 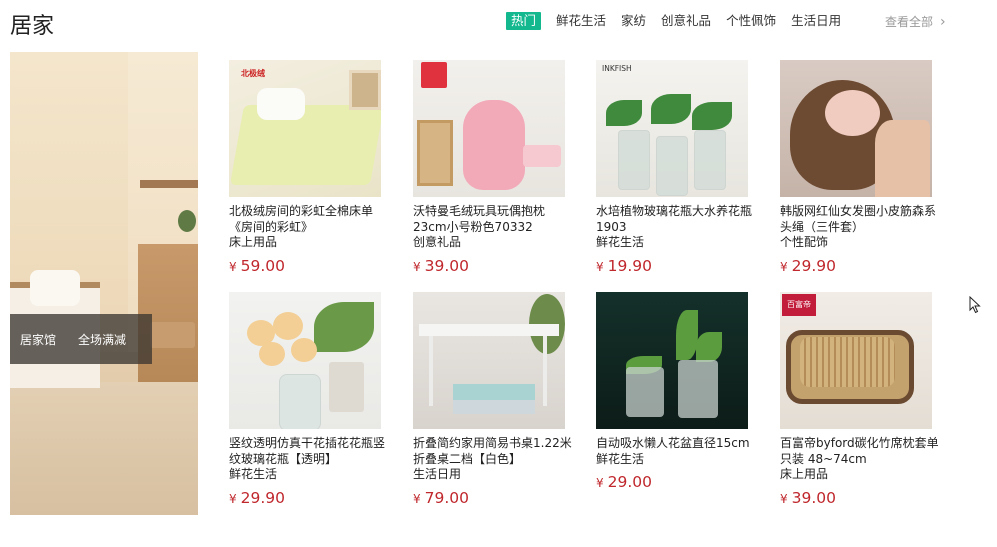 What do you see at coordinates (859, 451) in the screenshot?
I see `product-title: 百富帝byford碳化竹席枕套单只装 48~74cm` at bounding box center [859, 451].